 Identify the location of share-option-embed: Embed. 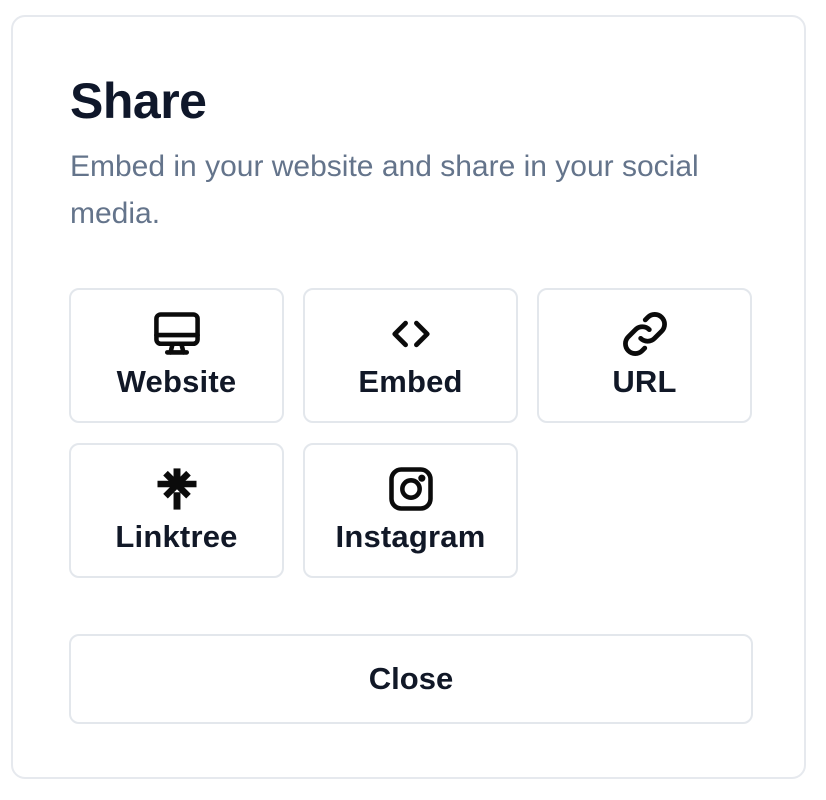
(410, 355).